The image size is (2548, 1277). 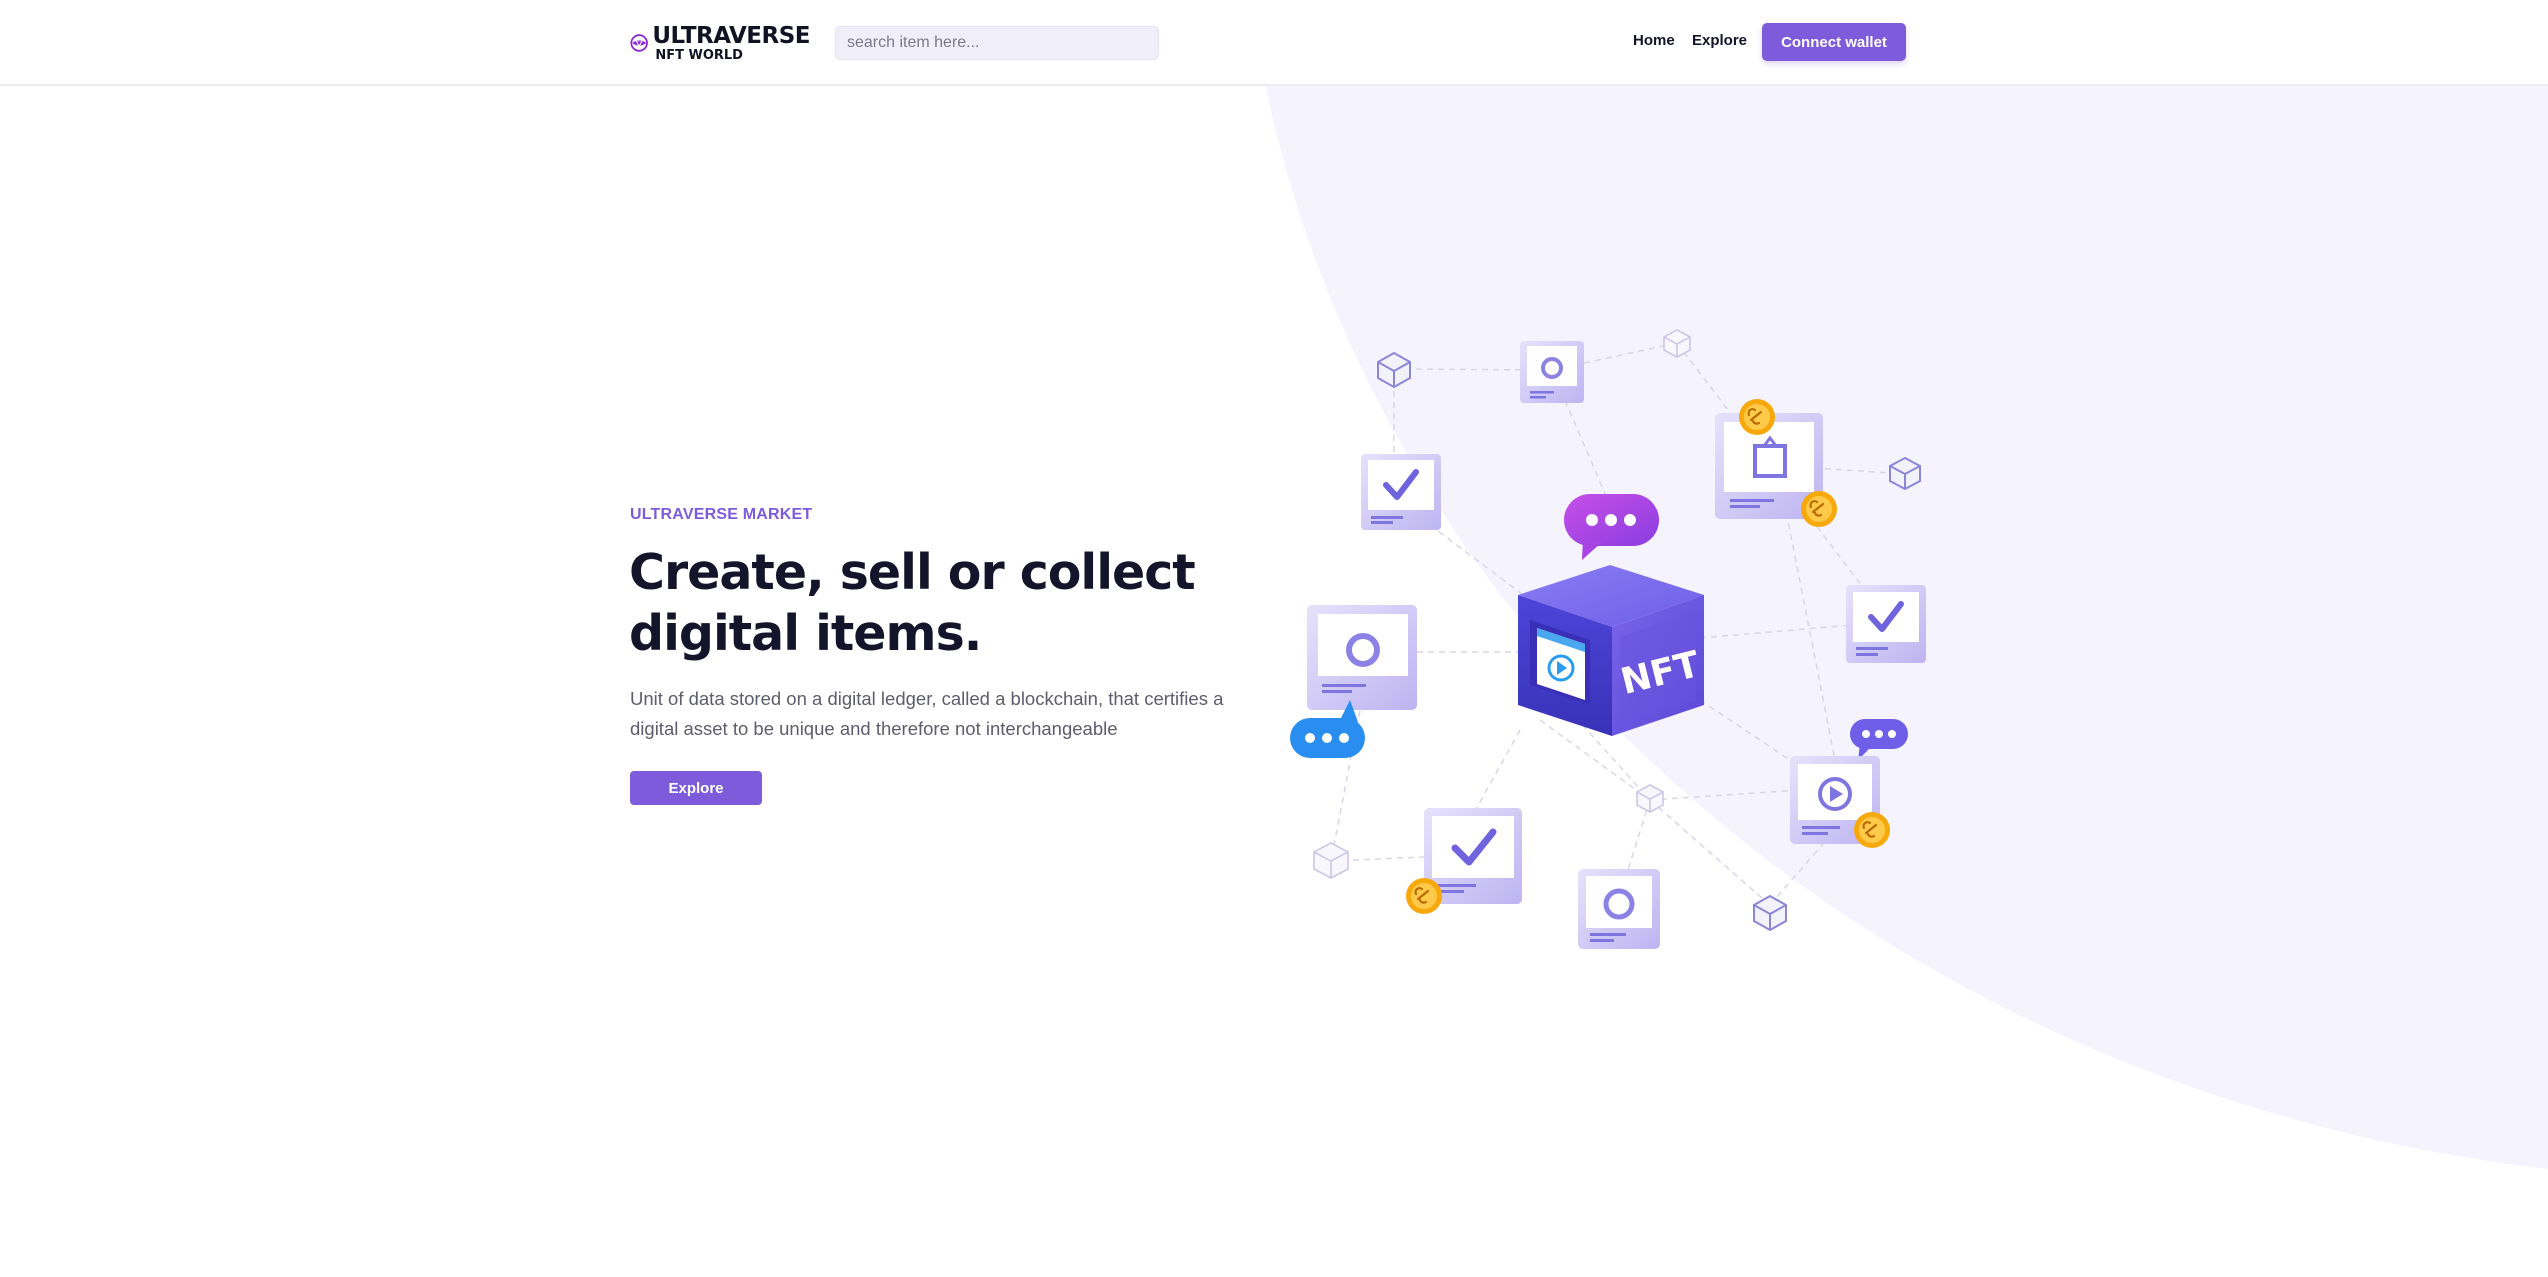 What do you see at coordinates (997, 43) in the screenshot?
I see `search-input` at bounding box center [997, 43].